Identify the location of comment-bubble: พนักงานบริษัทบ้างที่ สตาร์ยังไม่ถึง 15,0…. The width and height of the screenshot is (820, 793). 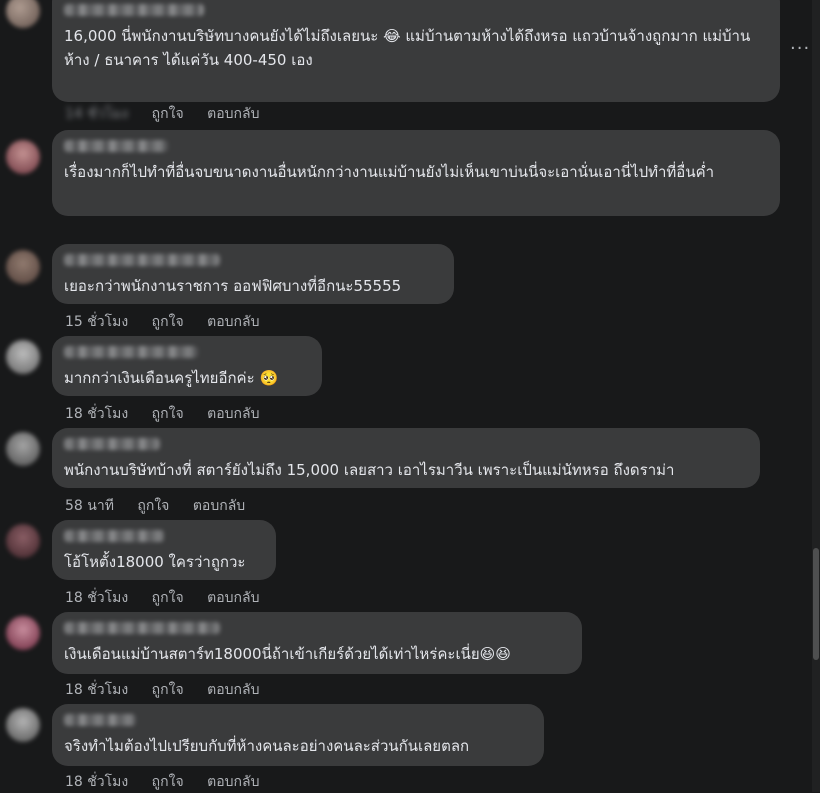
(406, 458).